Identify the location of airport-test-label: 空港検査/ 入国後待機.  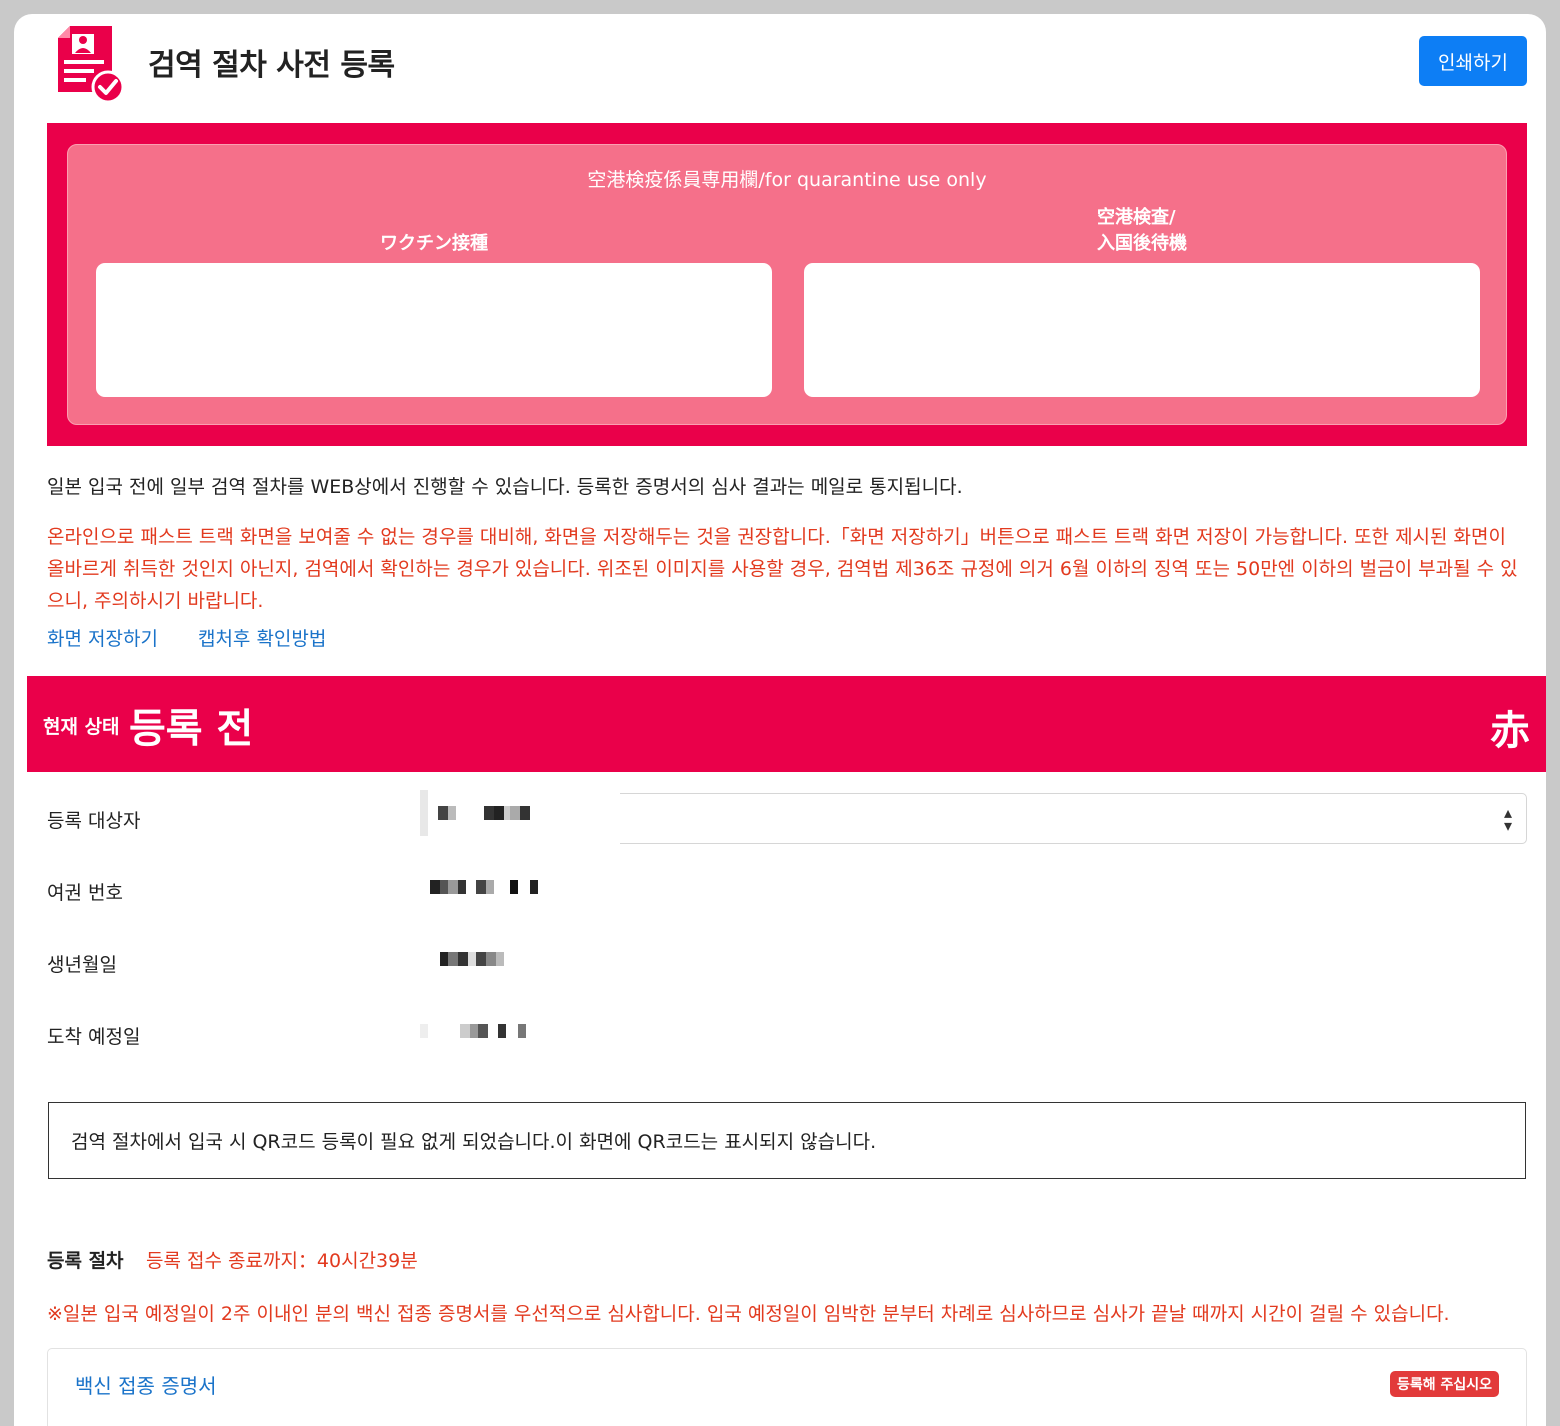
(1142, 234).